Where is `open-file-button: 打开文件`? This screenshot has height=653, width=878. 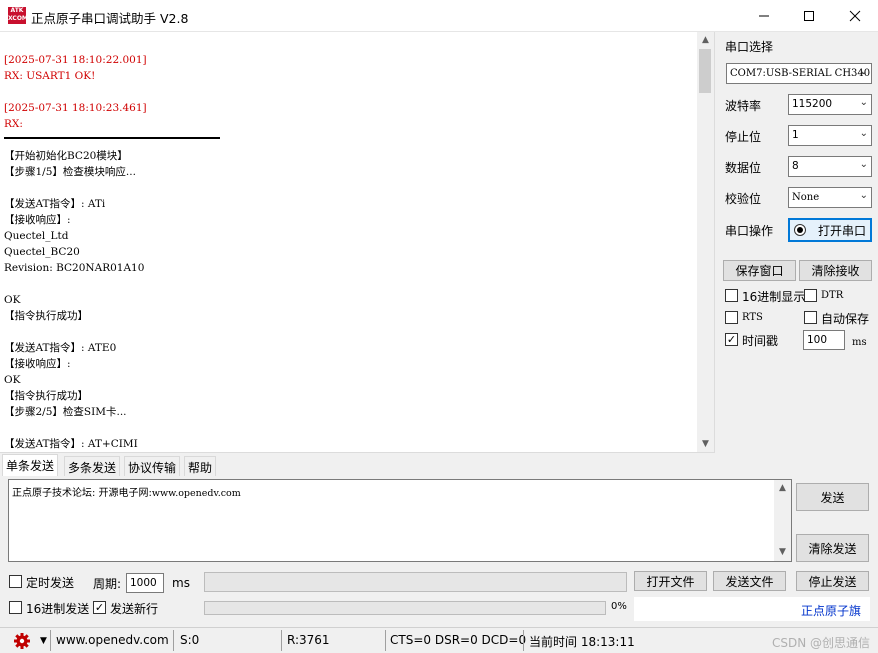
open-file-button: 打开文件 is located at coordinates (670, 581).